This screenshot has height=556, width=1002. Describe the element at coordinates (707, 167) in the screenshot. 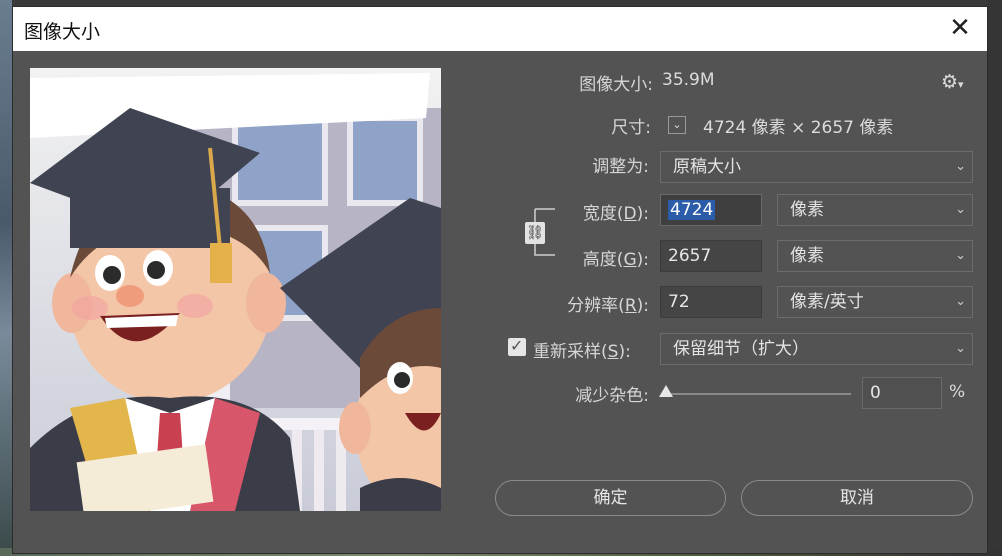

I see `fit-to-value: 原稿大小` at that location.